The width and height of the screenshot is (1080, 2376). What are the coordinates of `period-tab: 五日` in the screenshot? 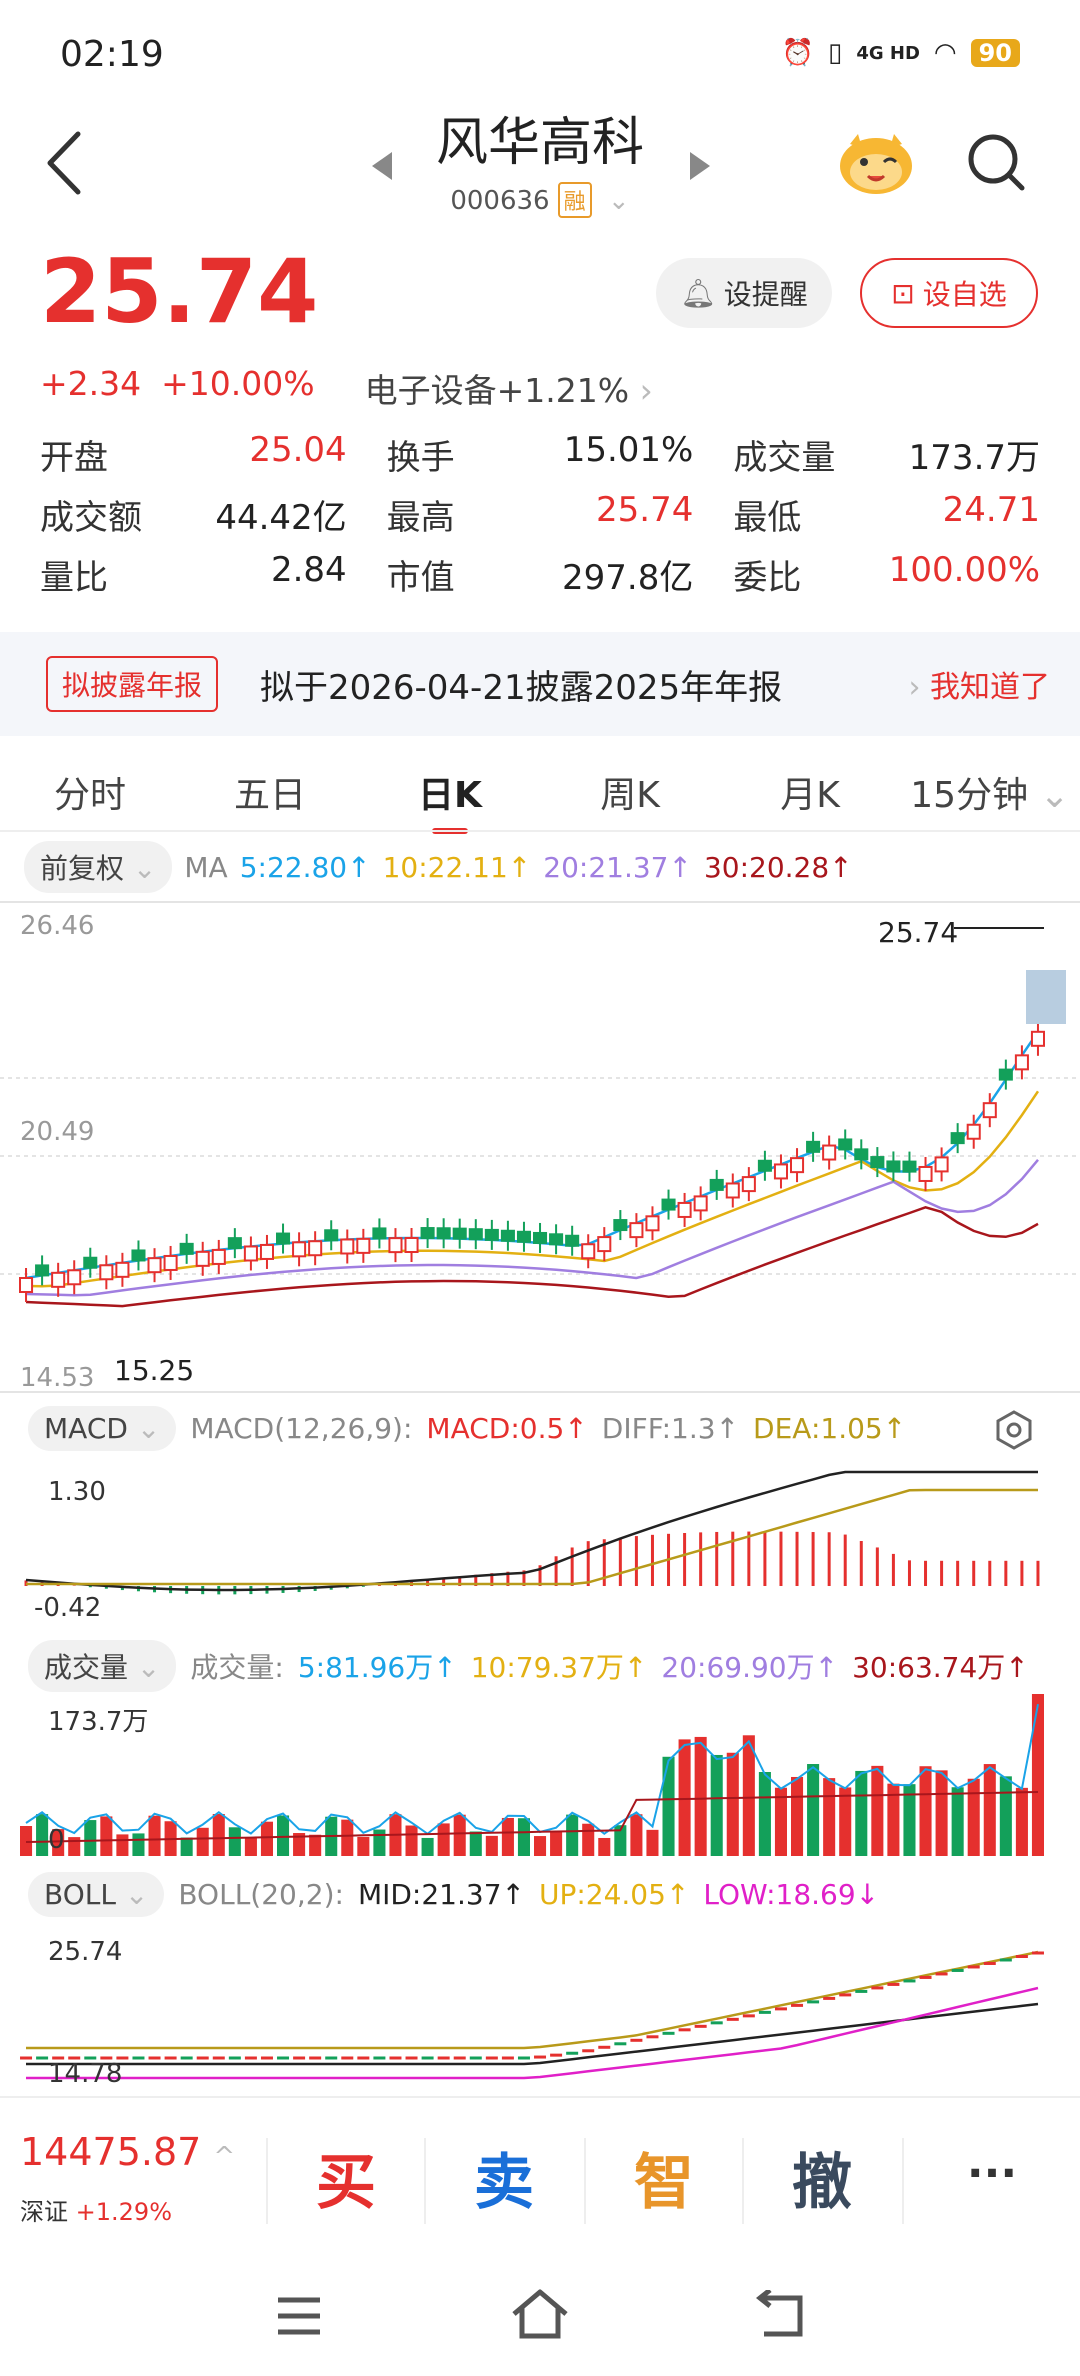 It's located at (270, 792).